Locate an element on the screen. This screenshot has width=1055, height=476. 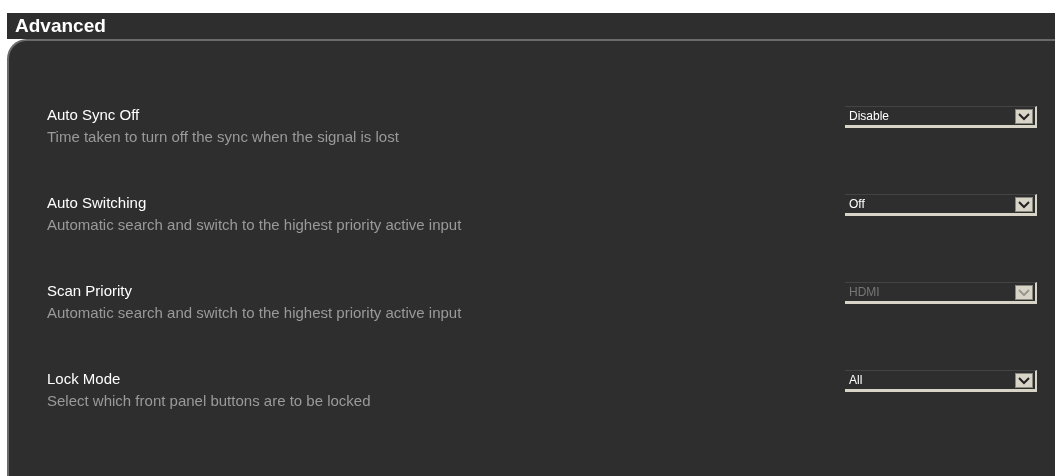
setting-name: Auto Sync Off is located at coordinates (94, 114).